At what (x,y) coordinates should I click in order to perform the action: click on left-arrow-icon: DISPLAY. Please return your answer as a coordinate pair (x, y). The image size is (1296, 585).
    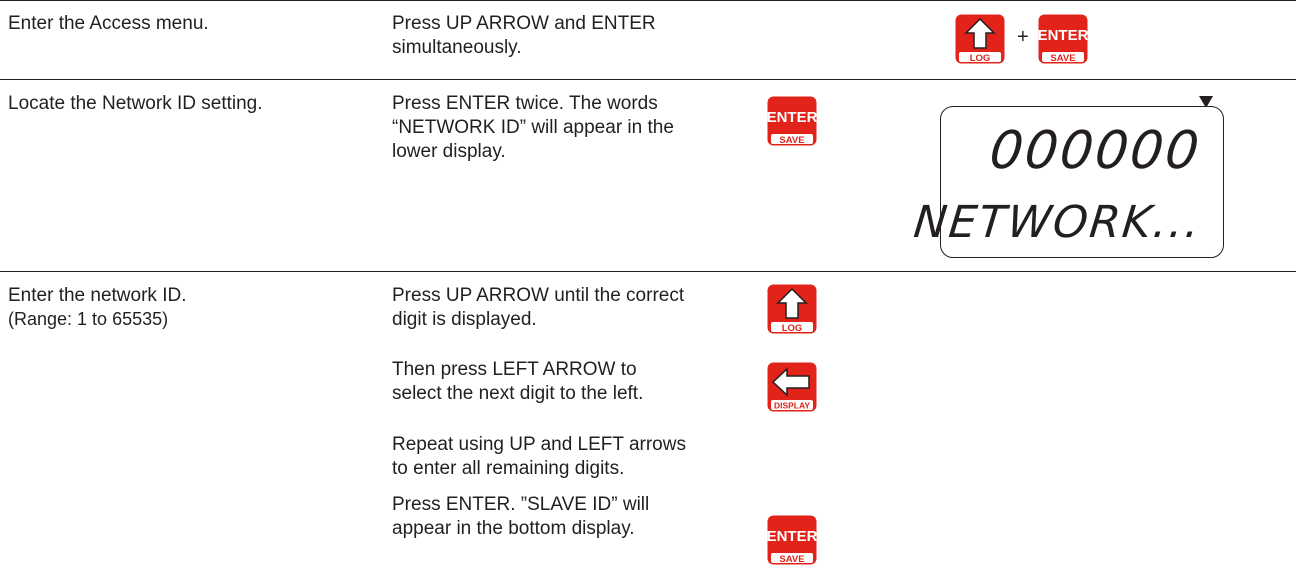
    Looking at the image, I should click on (792, 387).